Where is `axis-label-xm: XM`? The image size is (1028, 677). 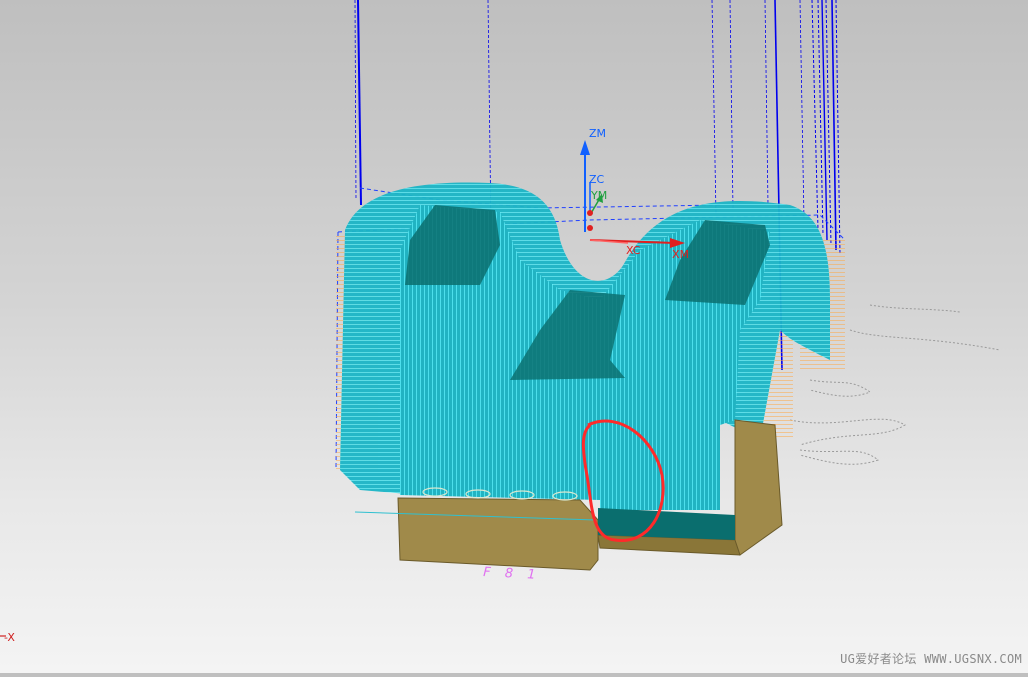 axis-label-xm: XM is located at coordinates (680, 254).